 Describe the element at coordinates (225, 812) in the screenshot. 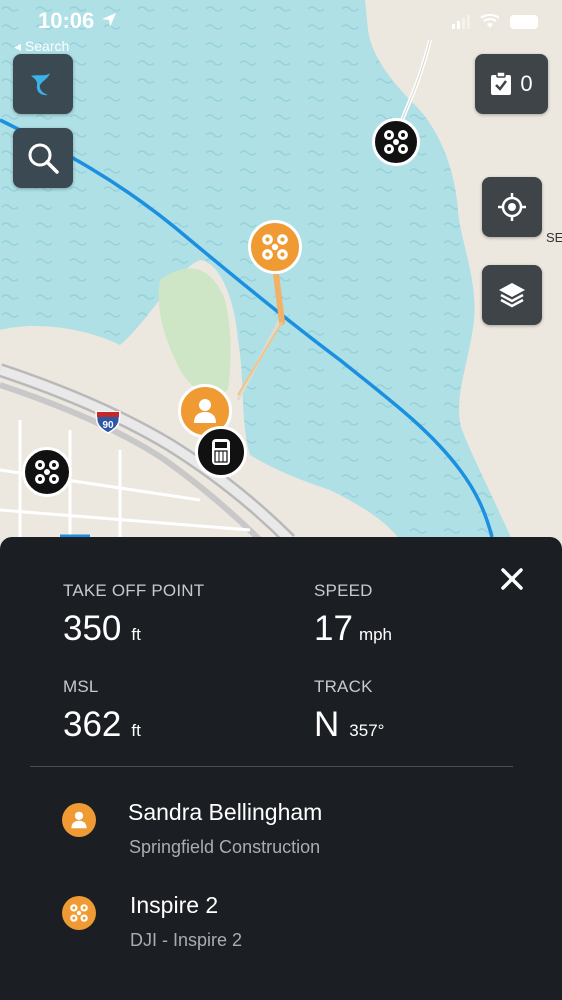

I see `pilot-name: Sandra Bellingham` at that location.